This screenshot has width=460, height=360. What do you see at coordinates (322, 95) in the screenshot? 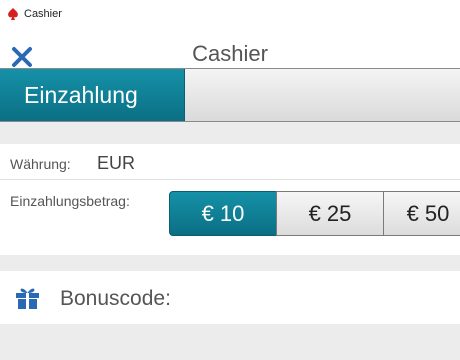
I see `tab-secondary` at bounding box center [322, 95].